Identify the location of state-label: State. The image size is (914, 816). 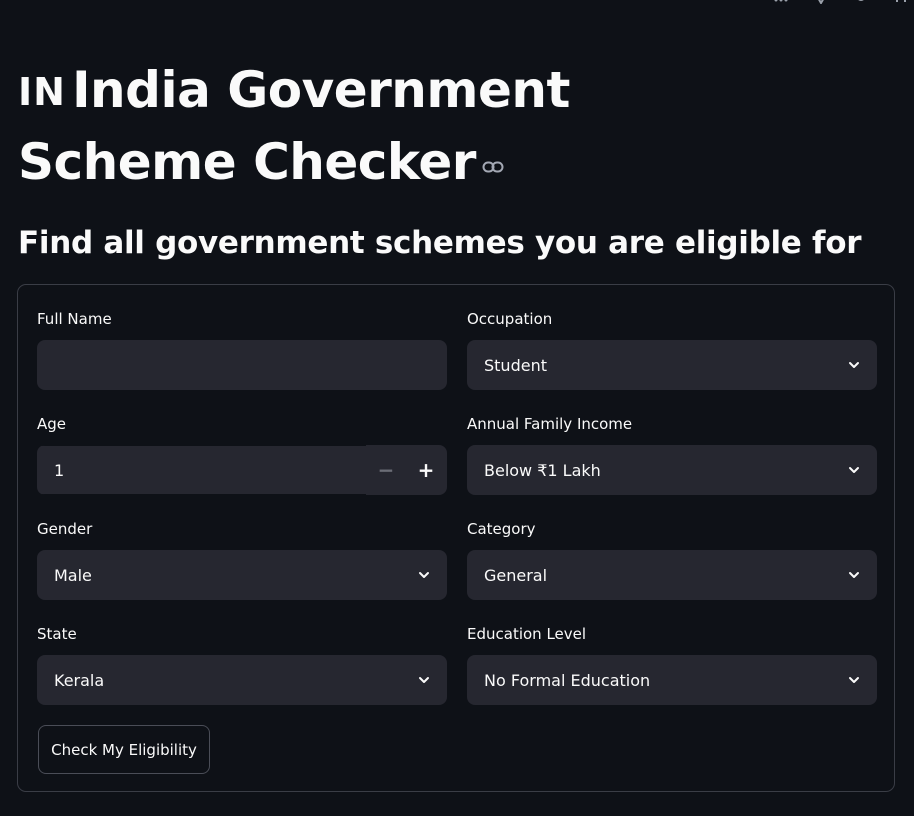
(57, 634).